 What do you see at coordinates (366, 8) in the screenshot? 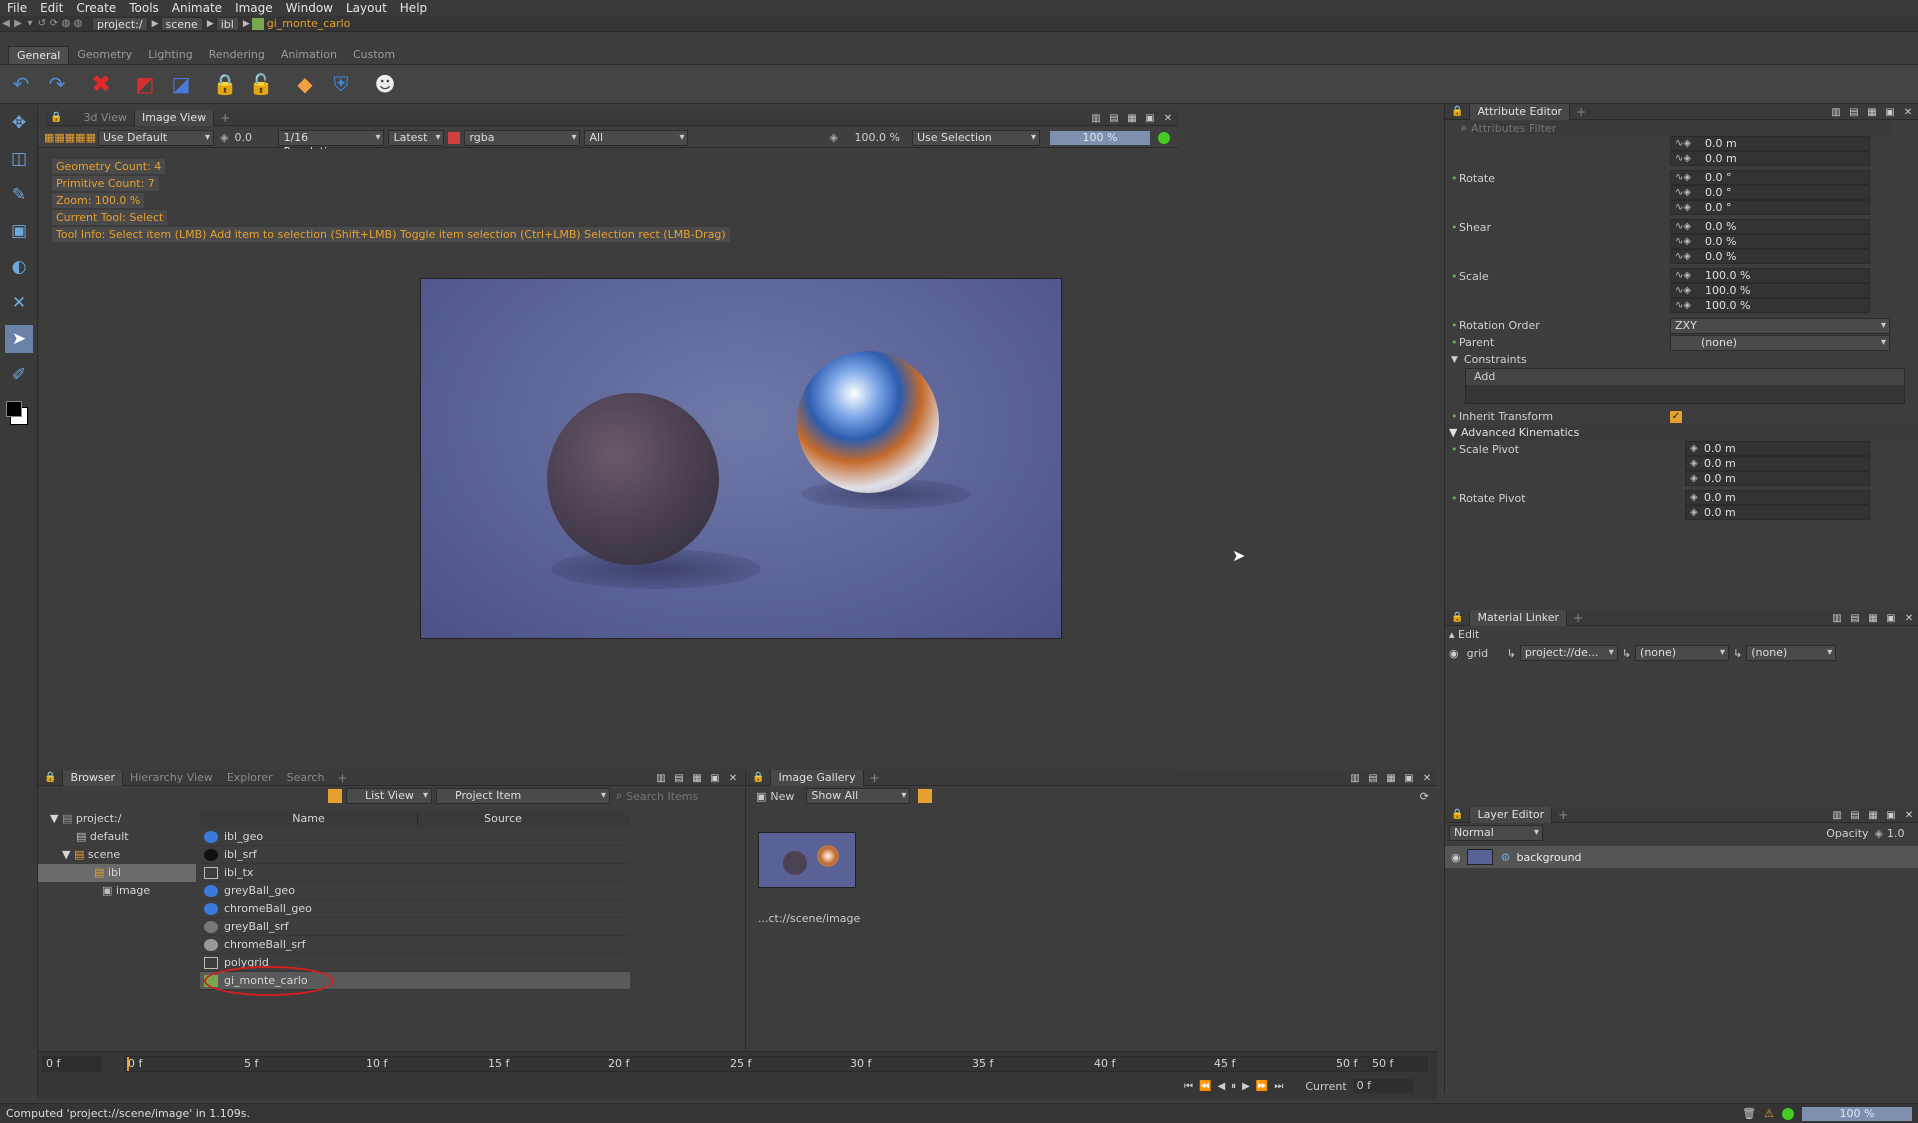
I see `menu-layout: Layout` at bounding box center [366, 8].